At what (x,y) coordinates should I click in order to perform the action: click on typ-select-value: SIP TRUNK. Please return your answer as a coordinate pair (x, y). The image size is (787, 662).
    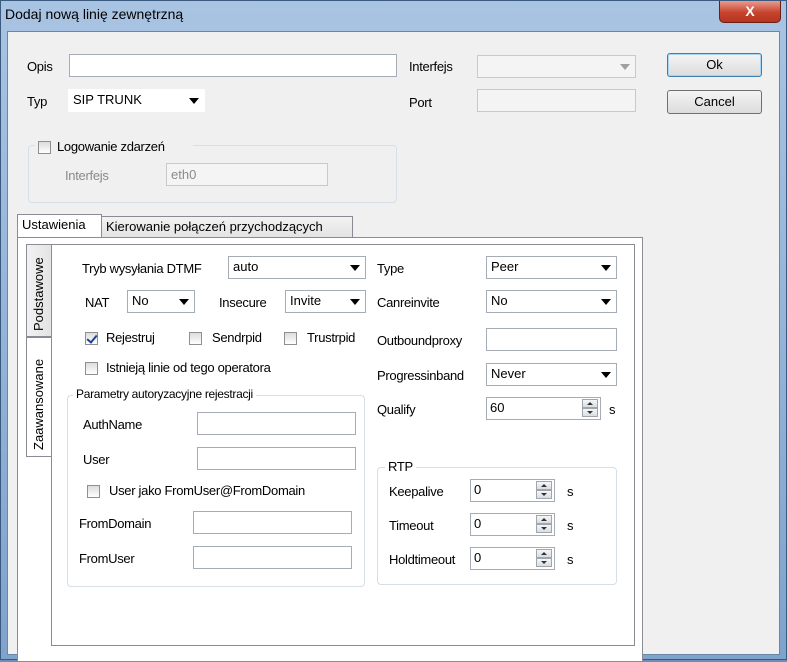
    Looking at the image, I should click on (107, 99).